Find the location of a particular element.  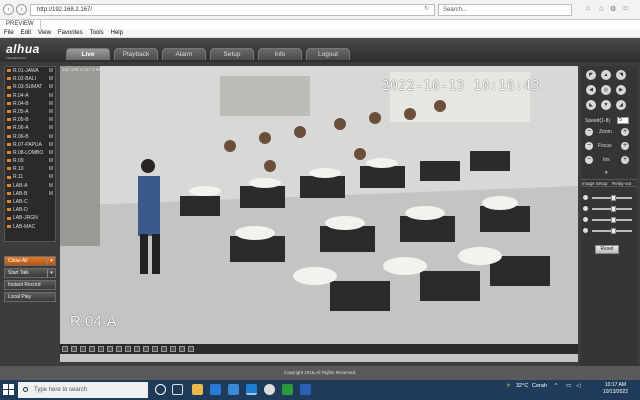

channel-item: R.02-BALI M is located at coordinates (30, 79).